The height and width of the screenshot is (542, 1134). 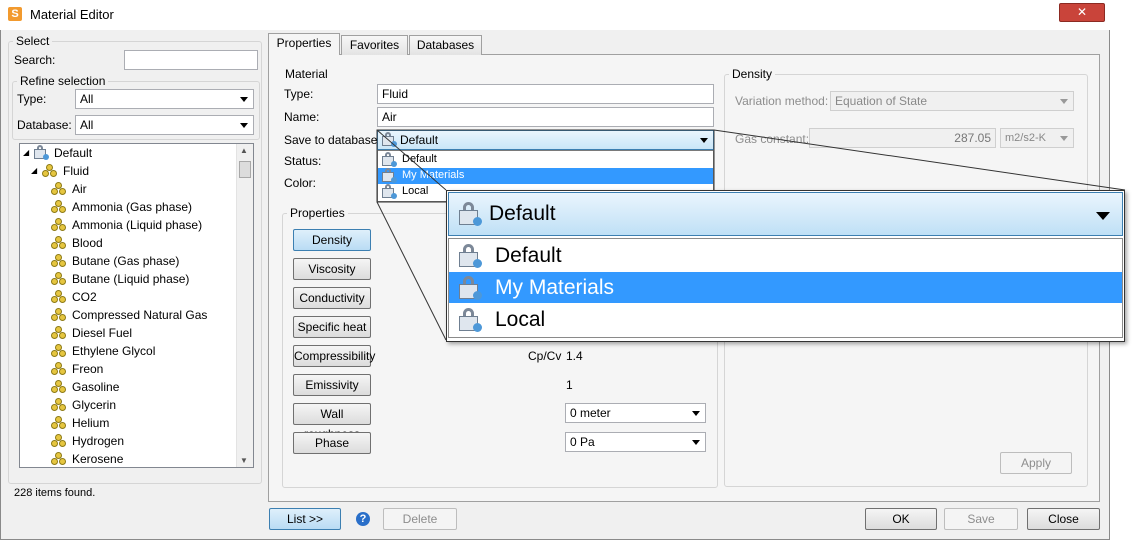 What do you see at coordinates (981, 519) in the screenshot?
I see `save-button: Save` at bounding box center [981, 519].